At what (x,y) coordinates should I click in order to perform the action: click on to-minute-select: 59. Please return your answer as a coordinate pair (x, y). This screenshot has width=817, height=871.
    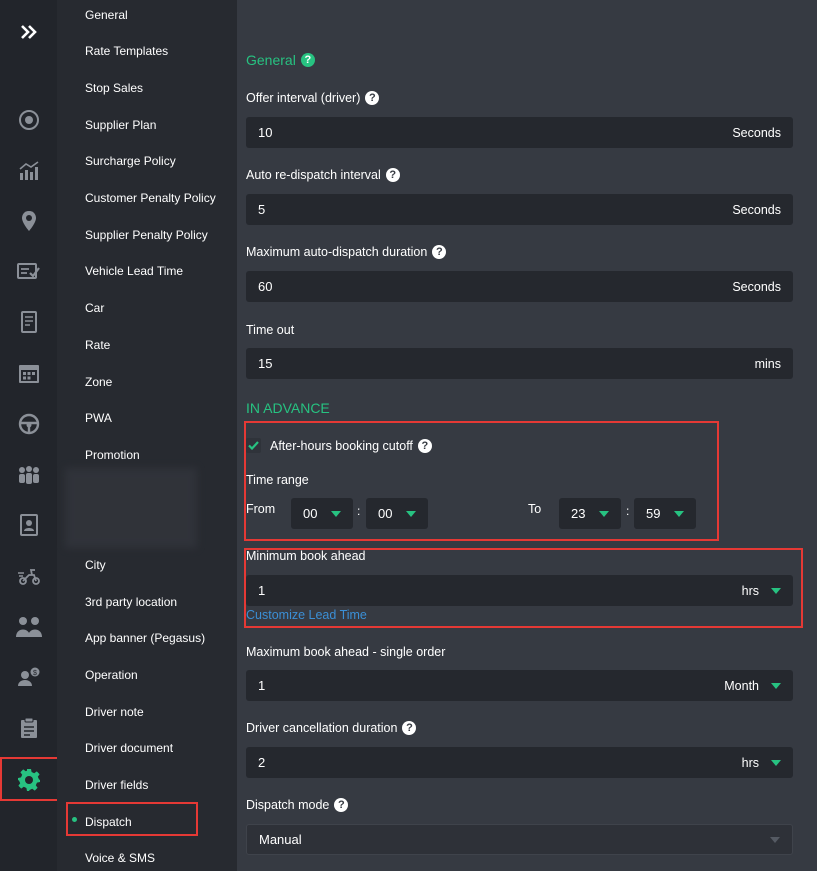
    Looking at the image, I should click on (665, 513).